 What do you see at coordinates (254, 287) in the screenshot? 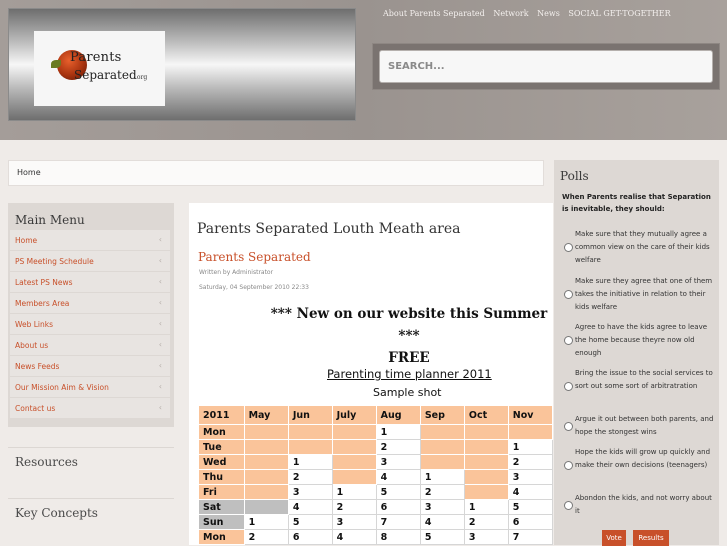
I see `article-date: Saturday, 04 September 2010 22:33` at bounding box center [254, 287].